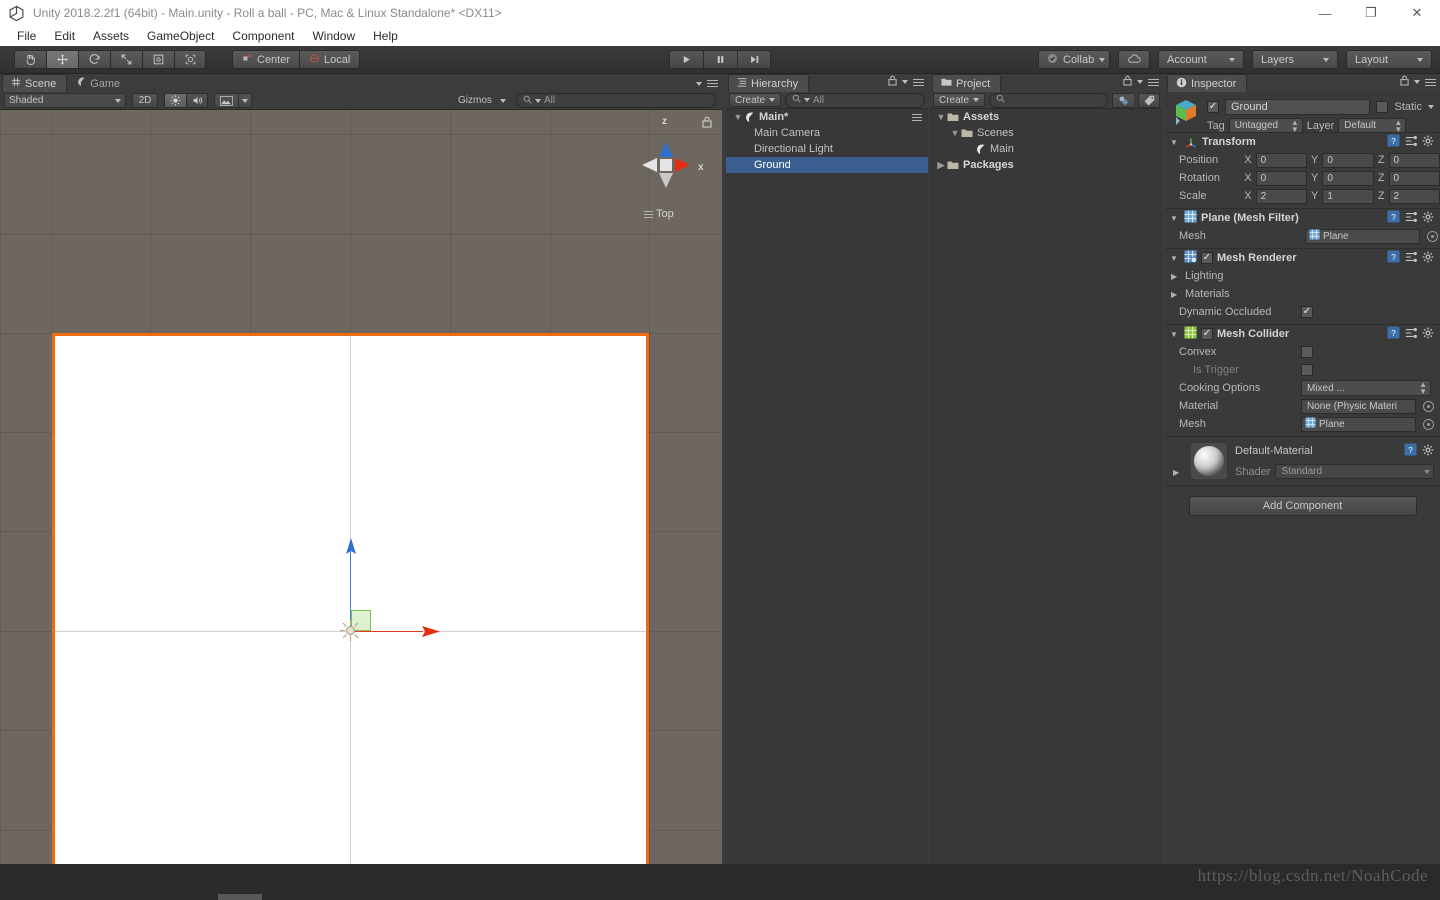  What do you see at coordinates (111, 36) in the screenshot?
I see `menu-assets: Assets` at bounding box center [111, 36].